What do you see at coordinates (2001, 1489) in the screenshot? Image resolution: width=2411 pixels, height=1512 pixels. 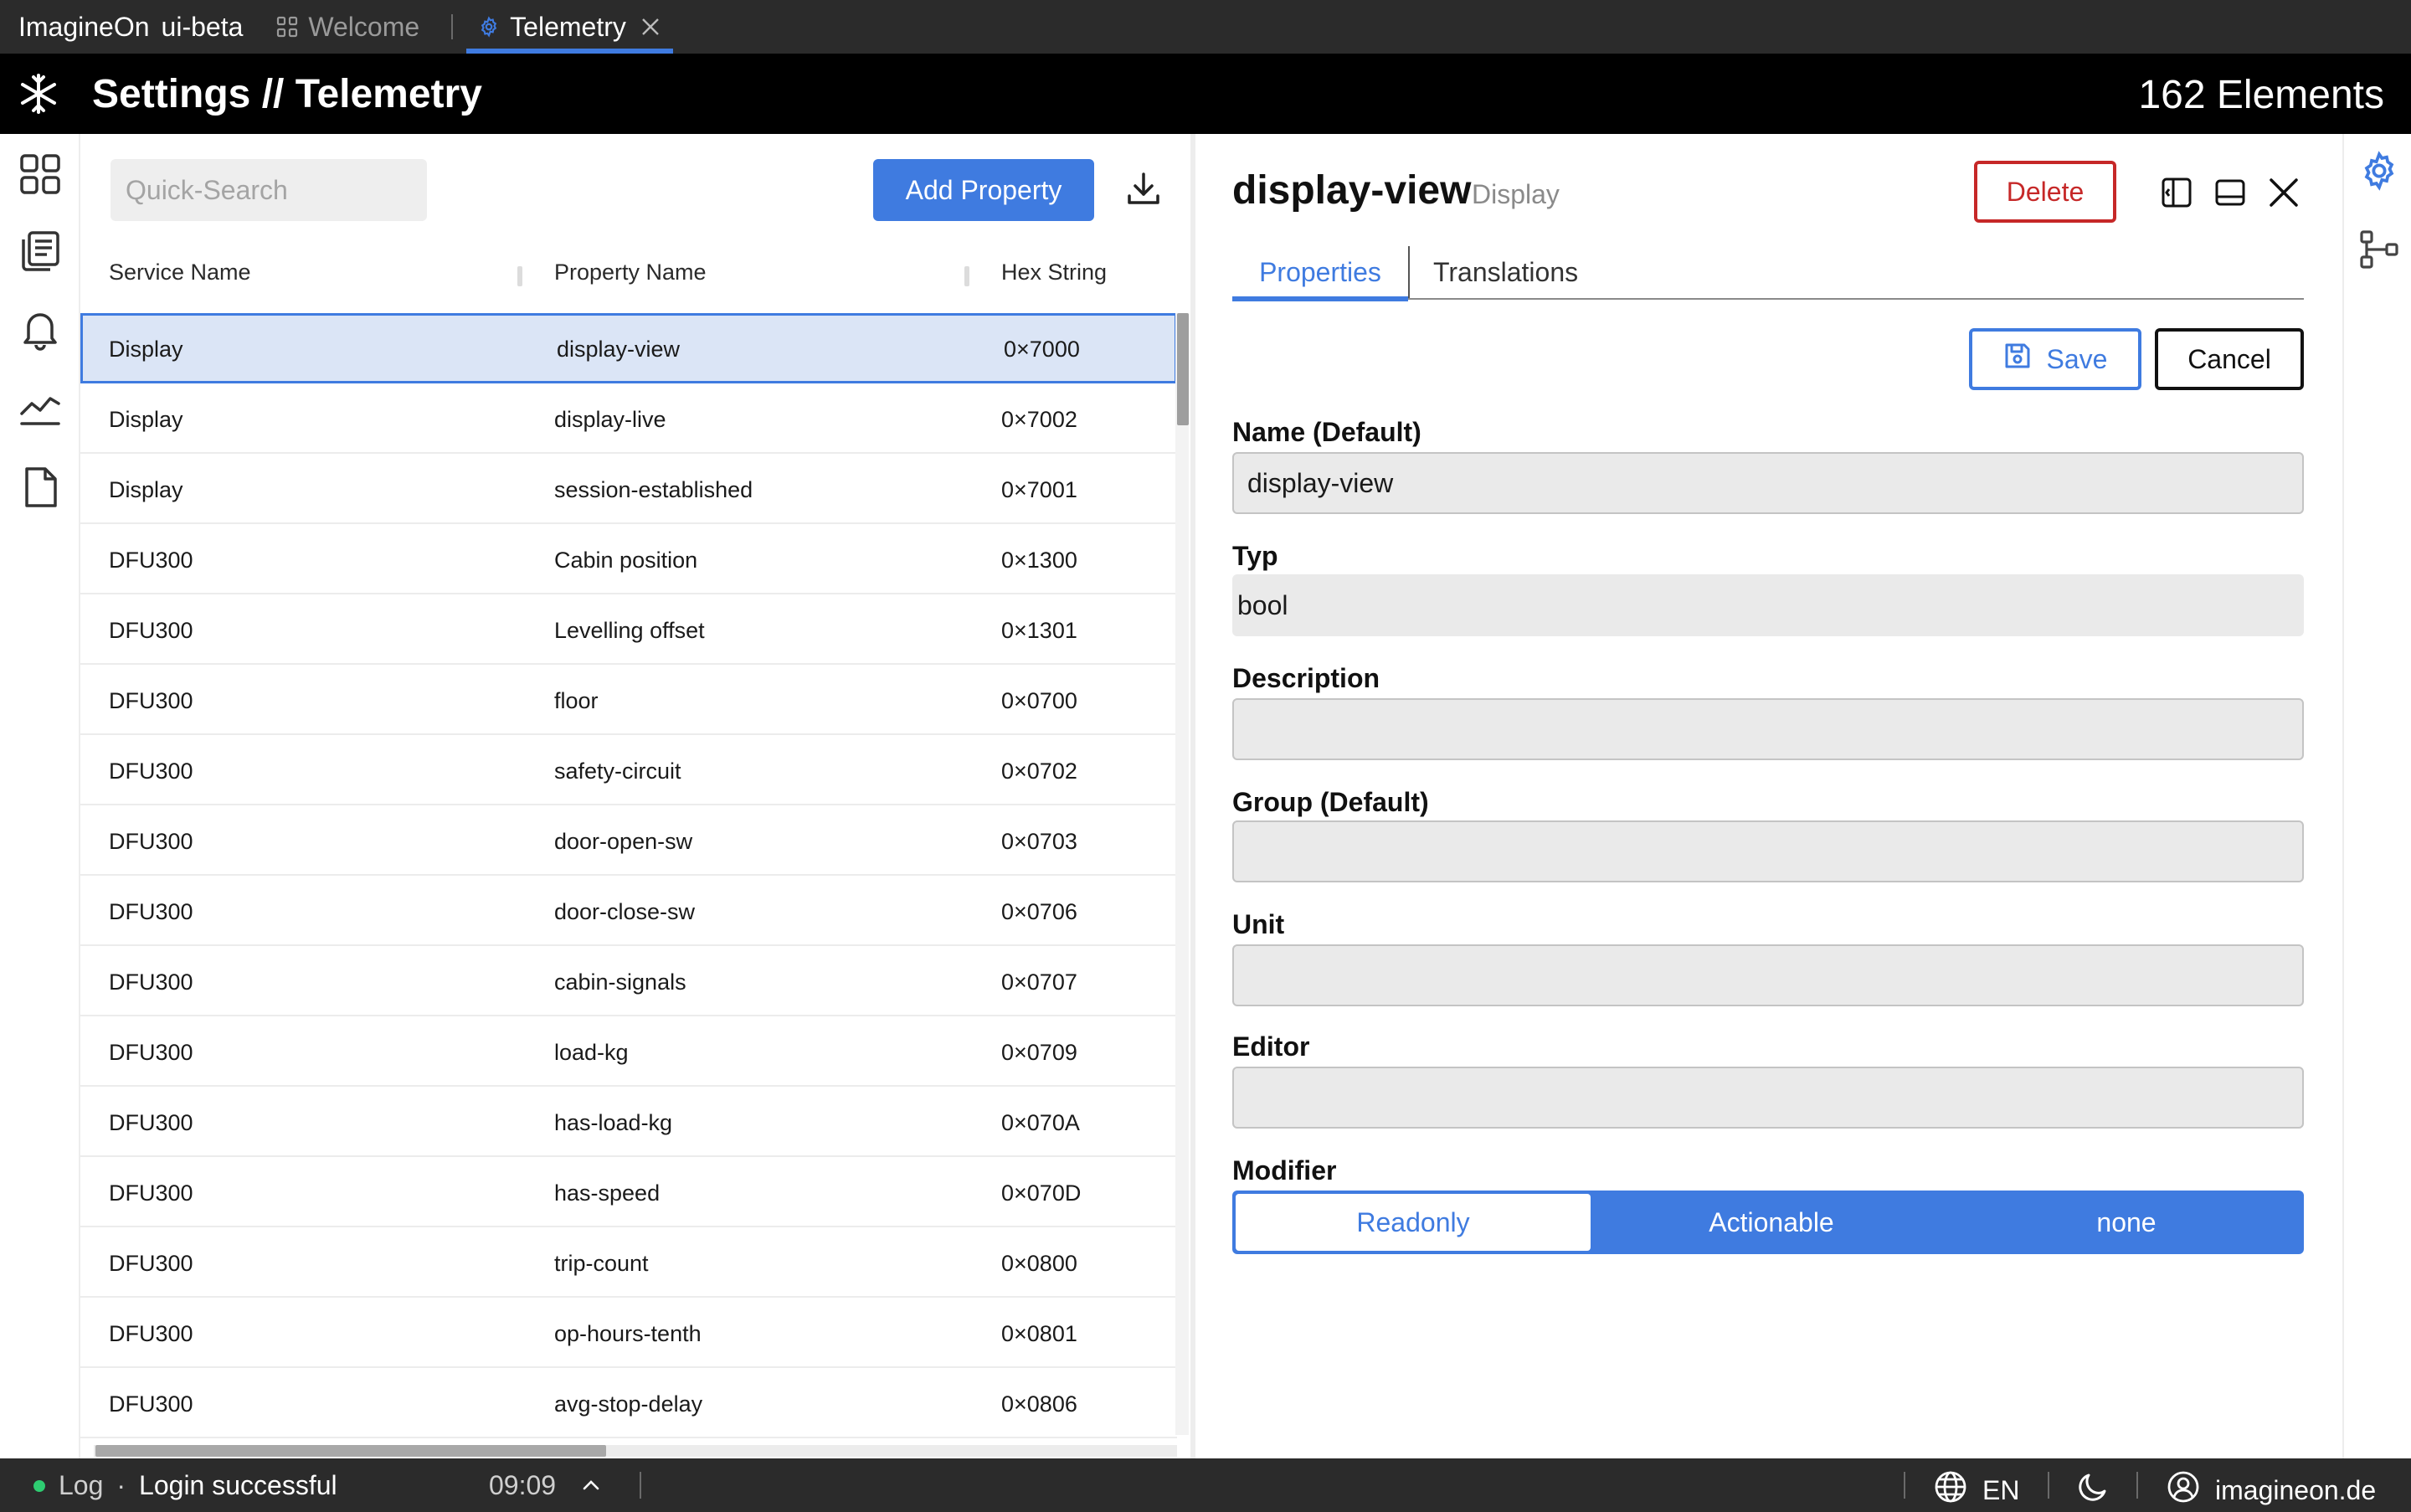 I see `language-code: EN` at bounding box center [2001, 1489].